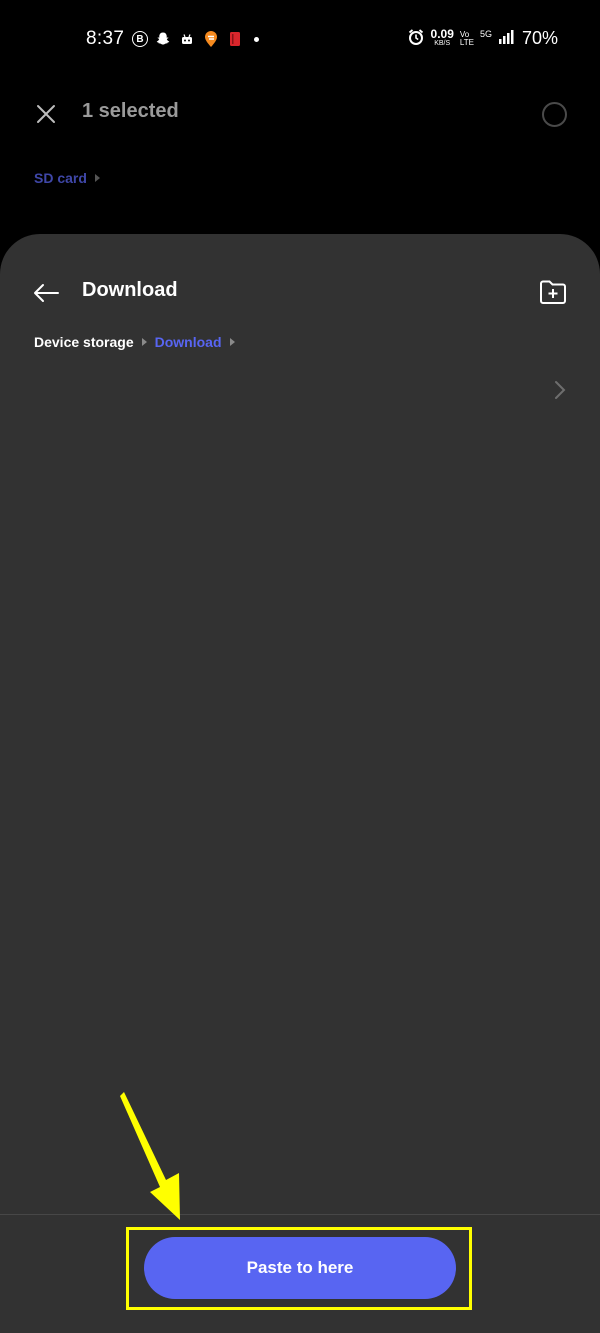 The width and height of the screenshot is (600, 1333). What do you see at coordinates (300, 40) in the screenshot?
I see `status-bar: 8:37 B 0.09 KB/S Vo LTE 5G 70%` at bounding box center [300, 40].